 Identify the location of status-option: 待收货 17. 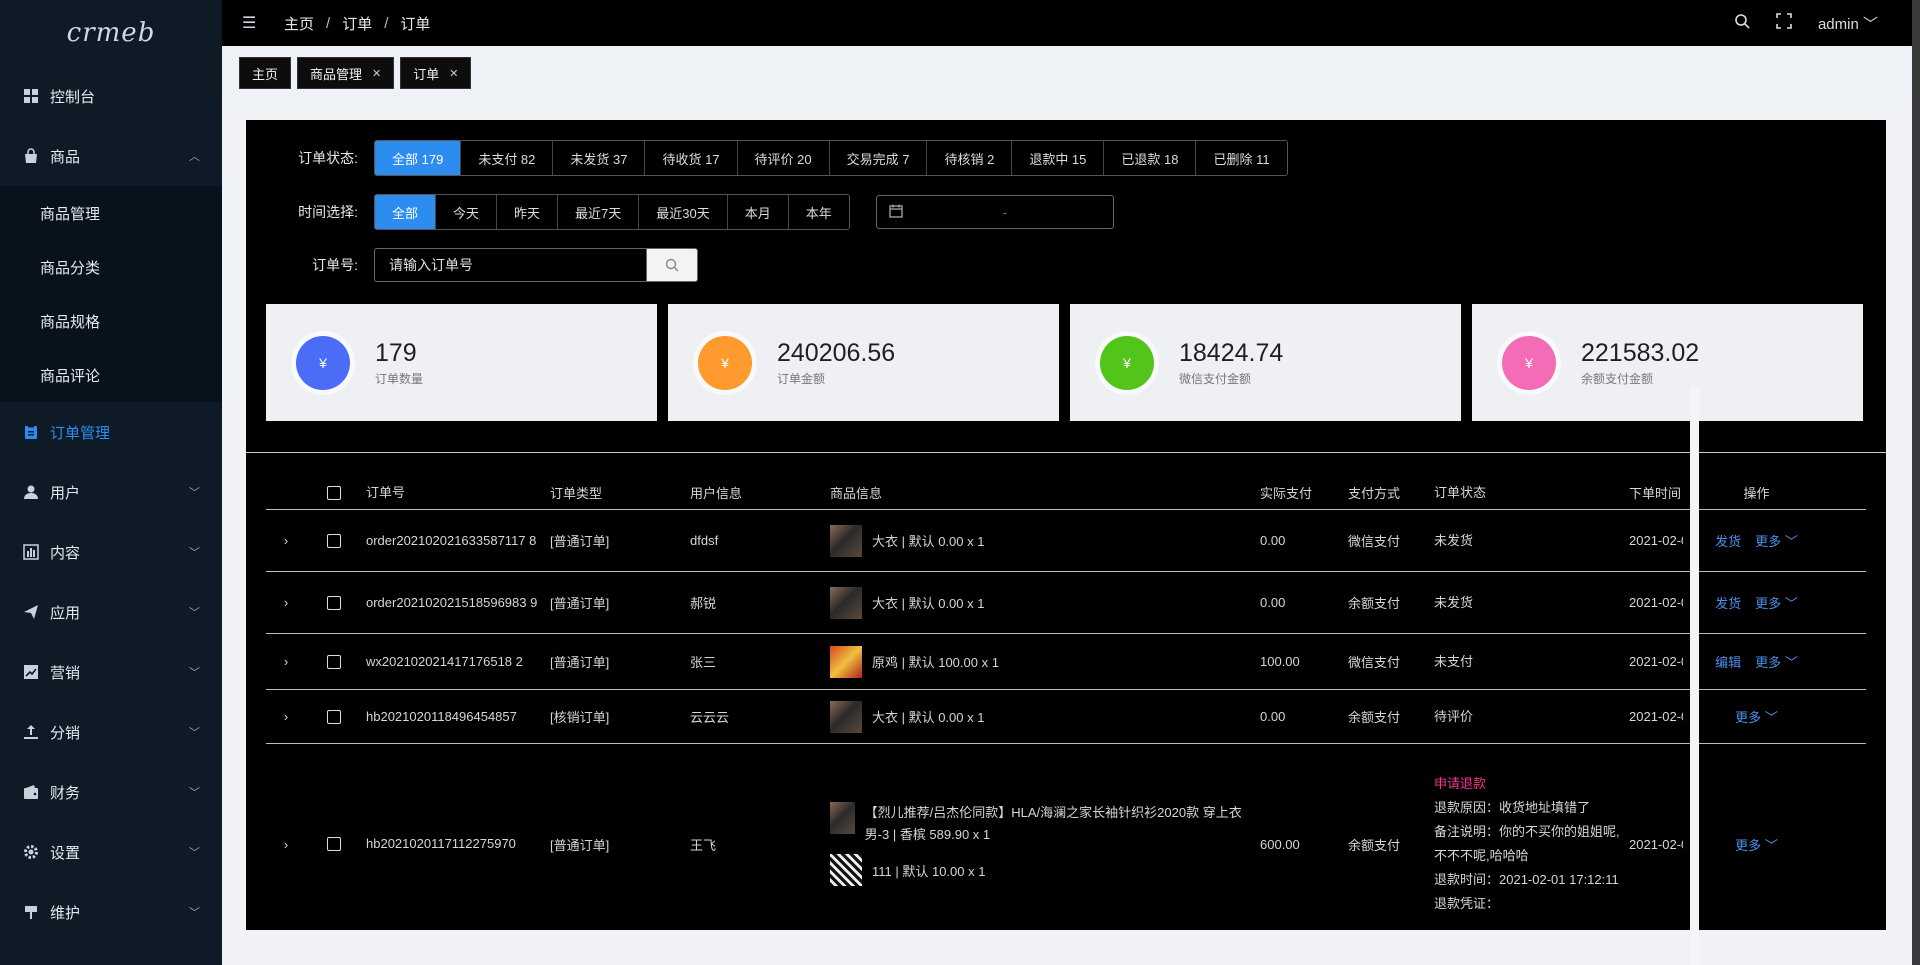
(691, 158).